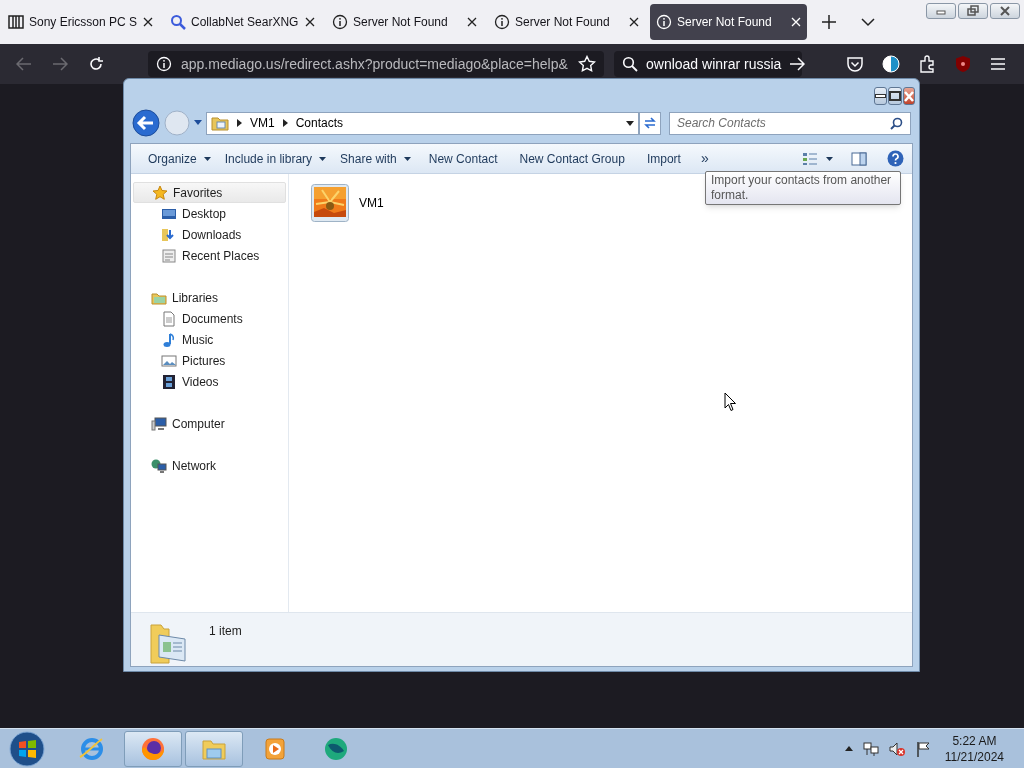 This screenshot has height=768, width=1024. I want to click on toolbar-label: Include in library, so click(268, 159).